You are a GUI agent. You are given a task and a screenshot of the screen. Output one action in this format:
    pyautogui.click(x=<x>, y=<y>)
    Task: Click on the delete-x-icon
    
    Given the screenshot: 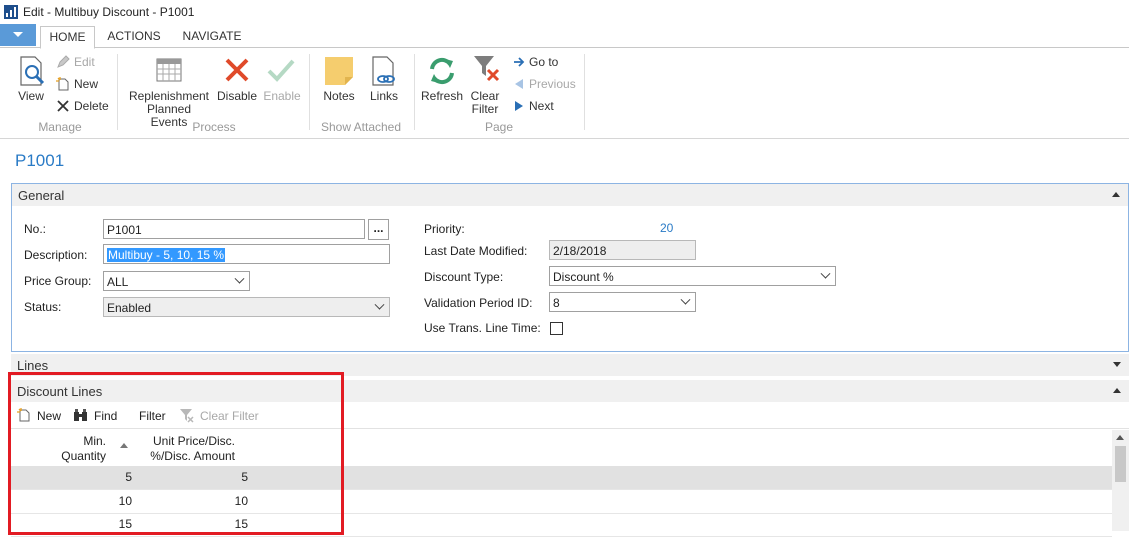 What is the action you would take?
    pyautogui.click(x=63, y=106)
    